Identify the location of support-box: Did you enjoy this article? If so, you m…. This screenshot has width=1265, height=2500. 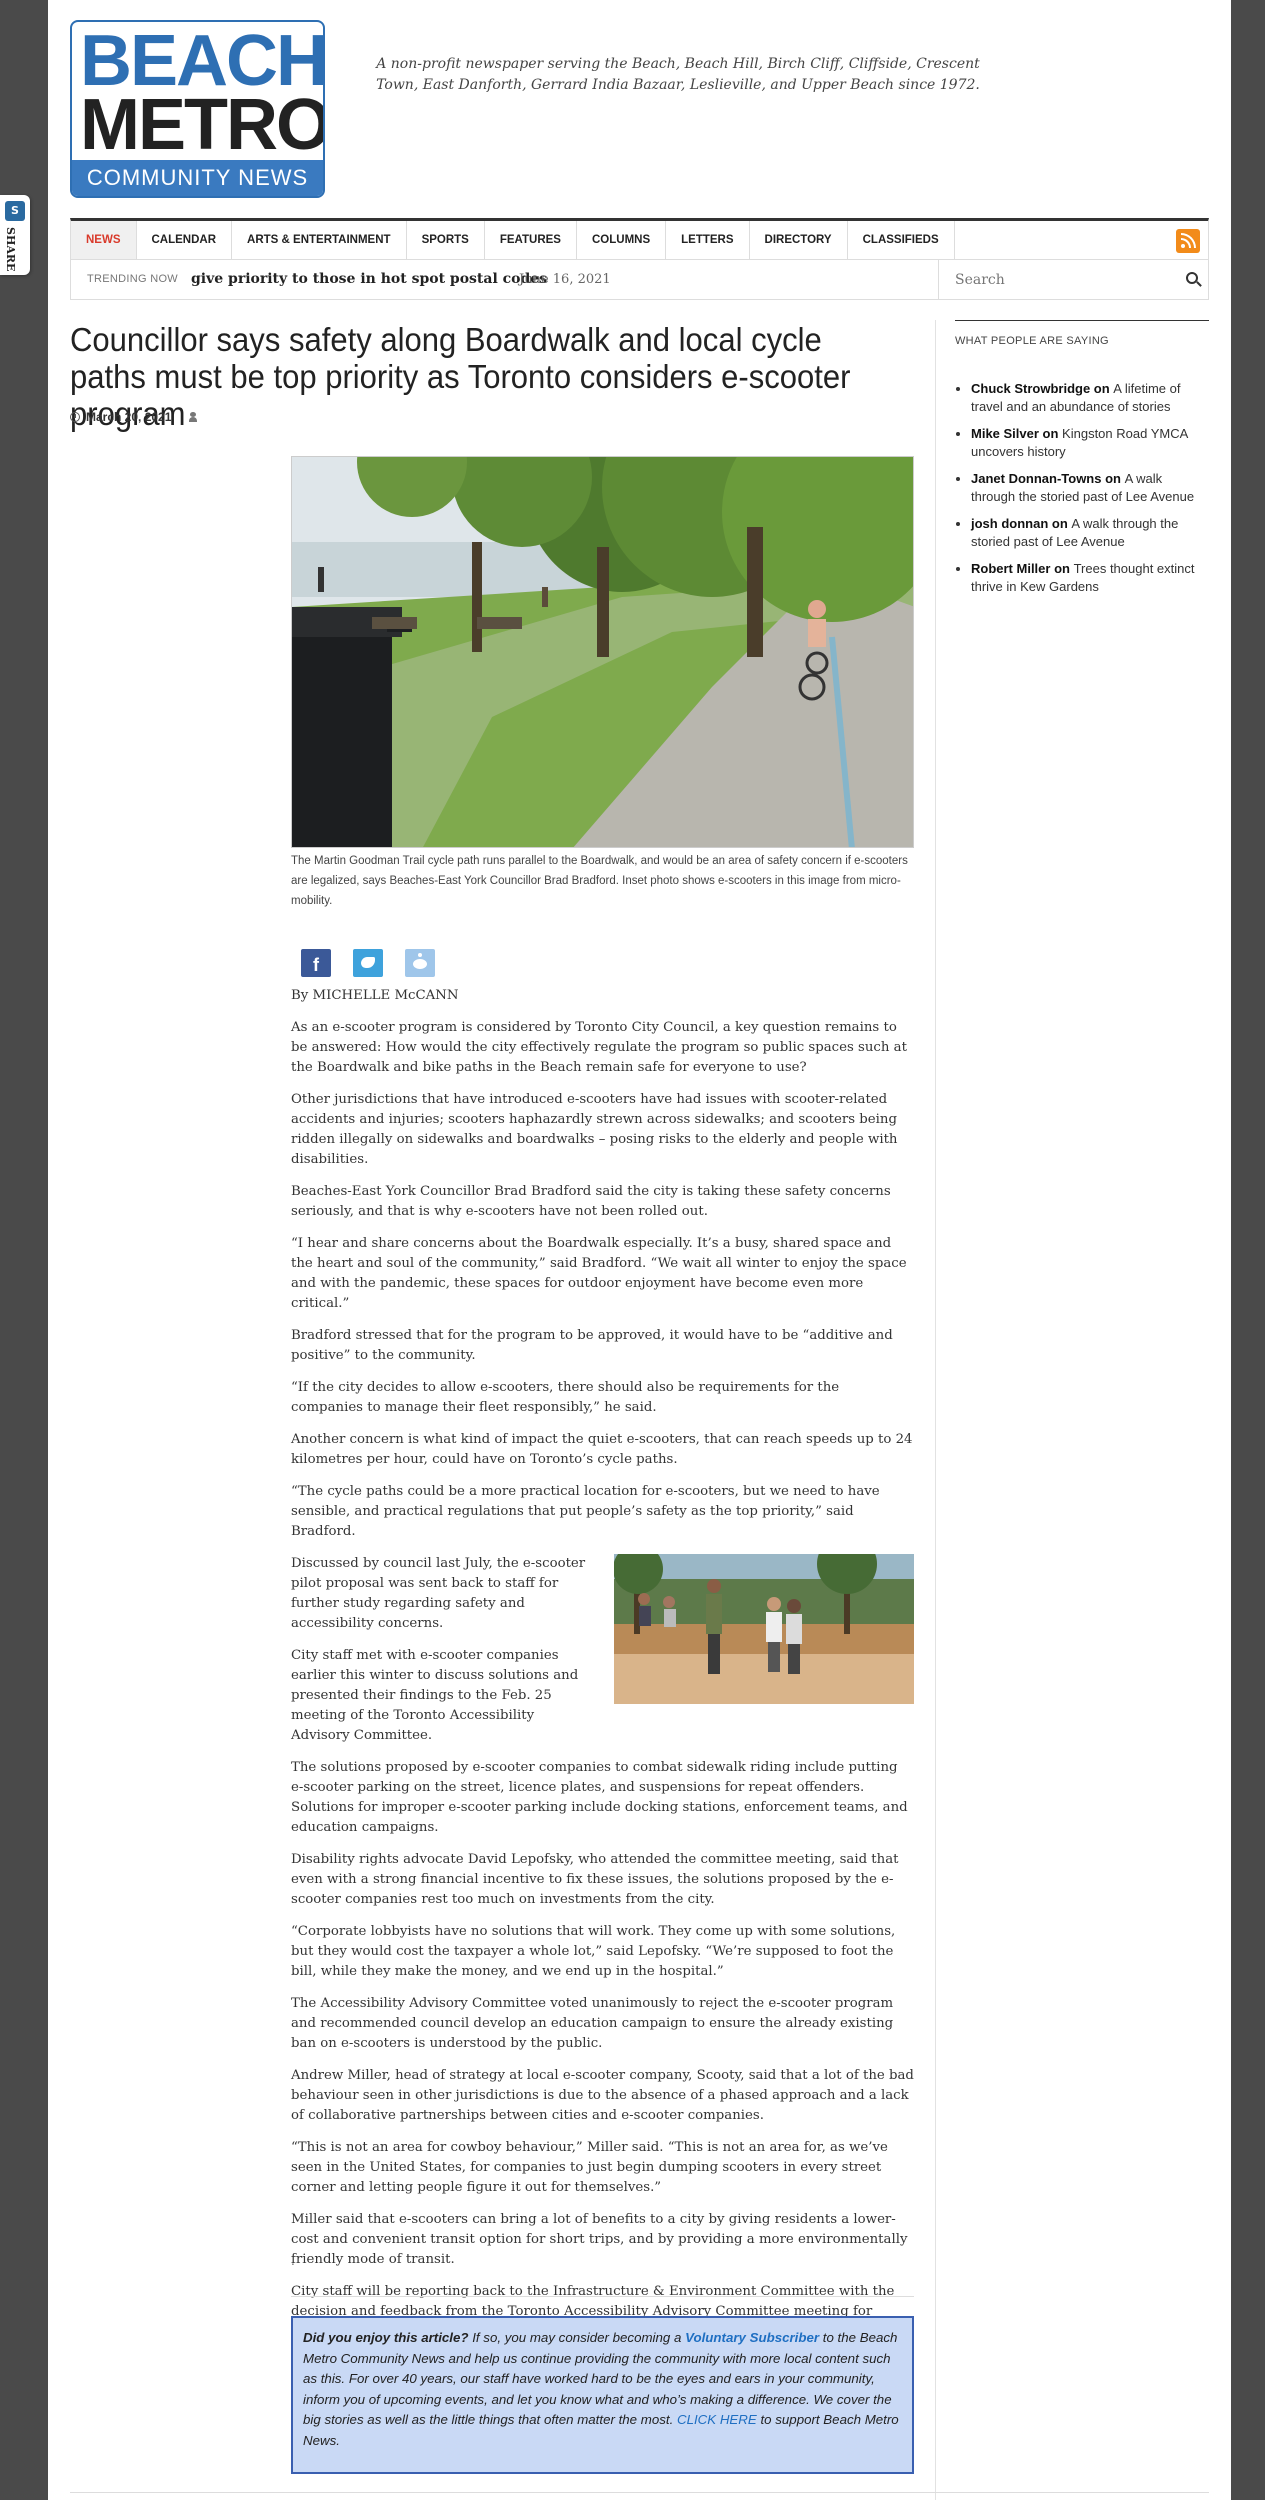
(602, 2395).